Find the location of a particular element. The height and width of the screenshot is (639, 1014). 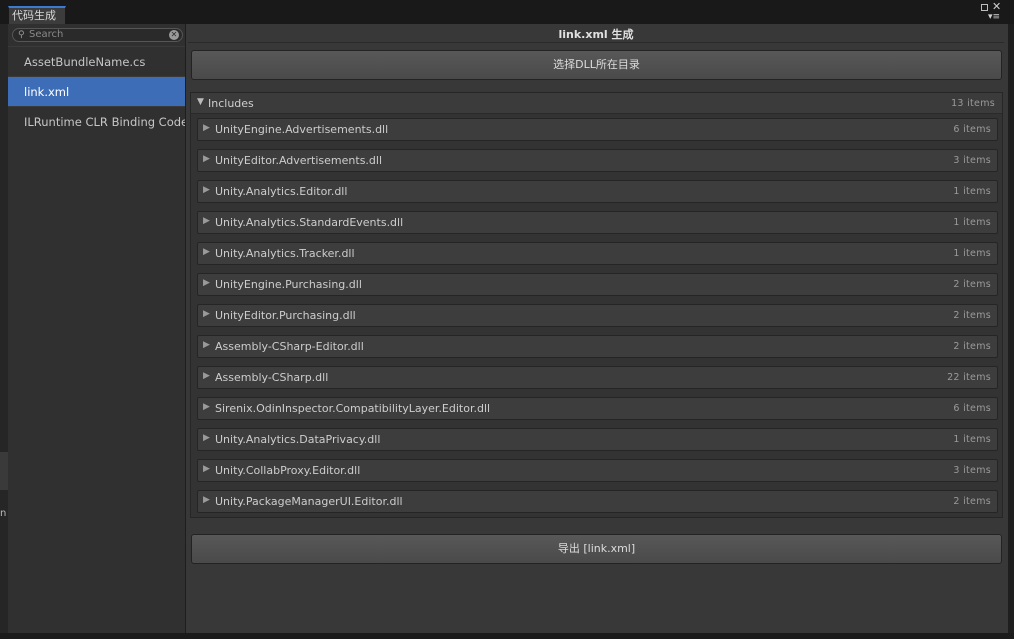

sidebar-item-label: AssetBundleName.cs is located at coordinates (85, 62).